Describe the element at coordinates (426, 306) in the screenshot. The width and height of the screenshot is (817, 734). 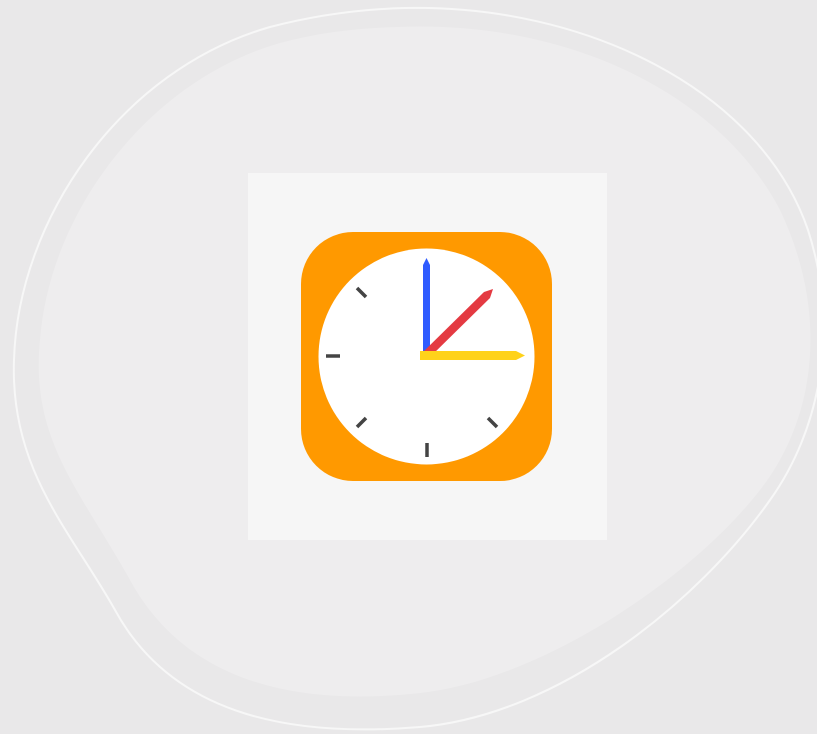
I see `minute-hand` at that location.